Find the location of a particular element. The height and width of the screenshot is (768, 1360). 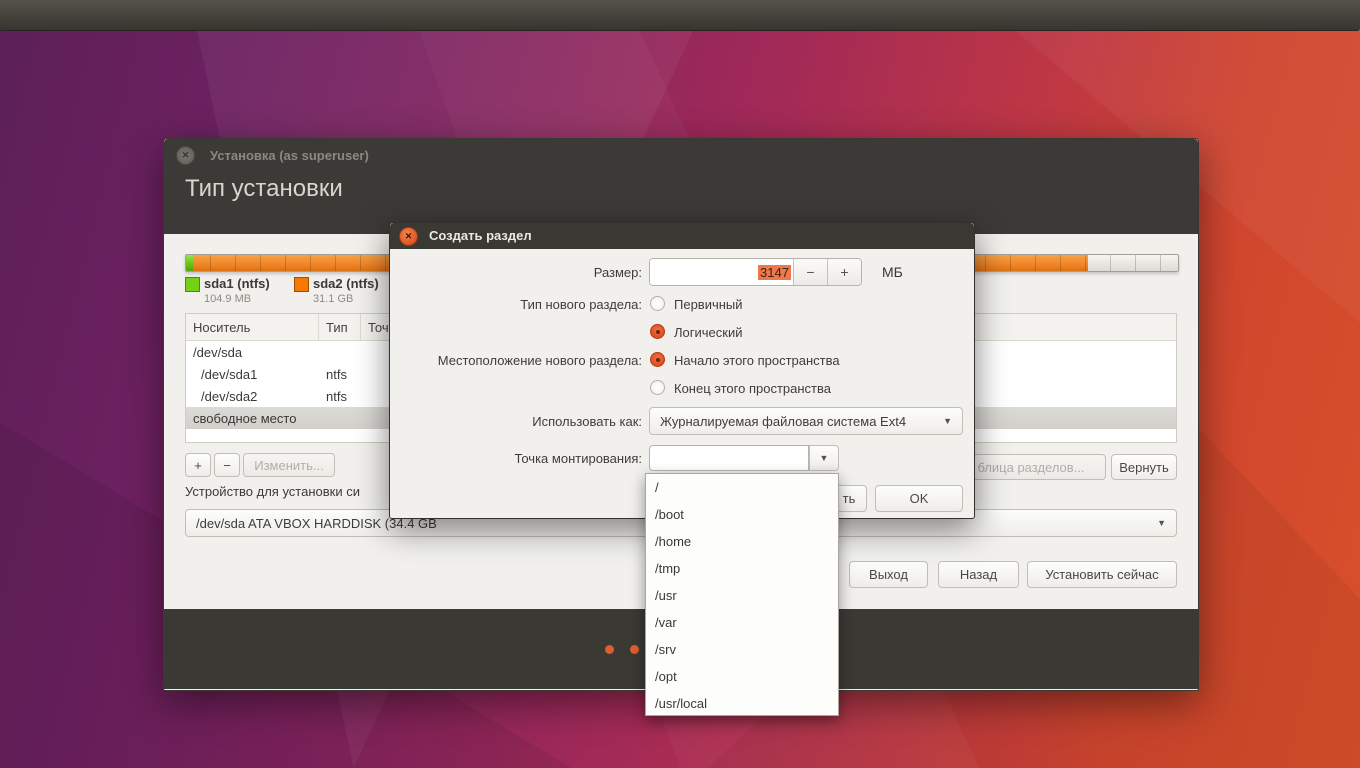

cell-device: /dev/sda2 is located at coordinates (229, 396).